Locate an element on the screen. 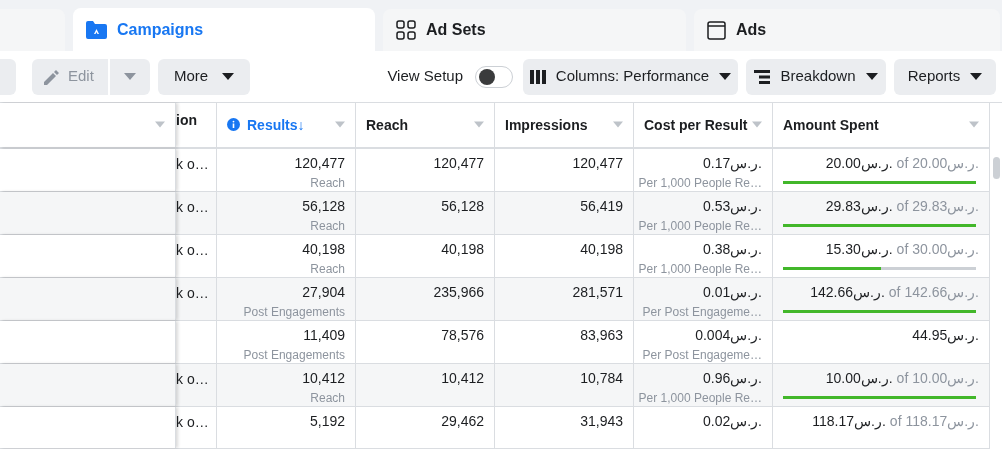  table-cell: 56,419 is located at coordinates (601, 205).